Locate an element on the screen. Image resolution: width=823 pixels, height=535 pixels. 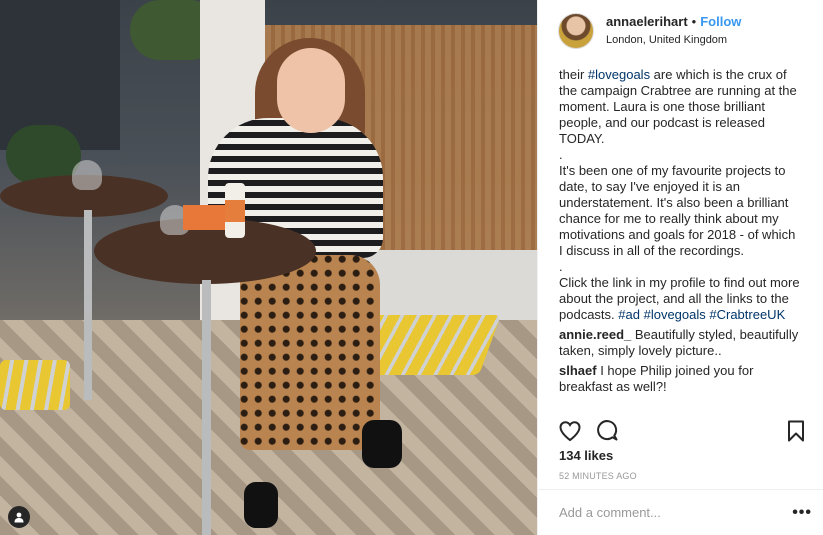
loafer-left is located at coordinates (261, 505).